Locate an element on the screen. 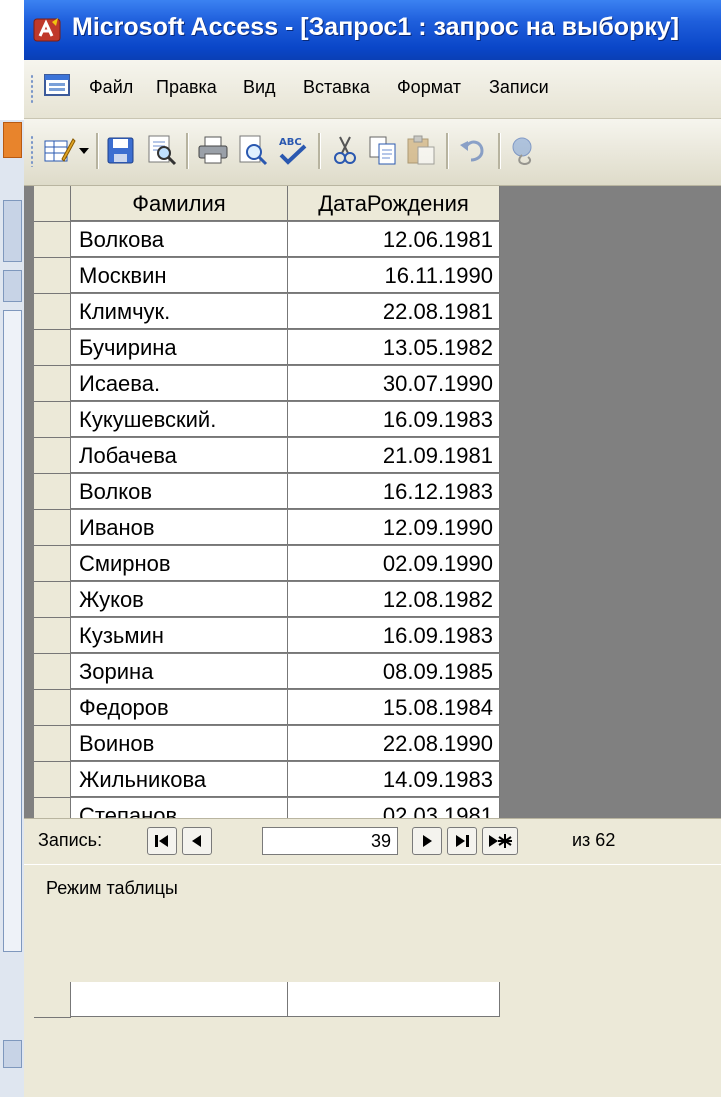  cell-familiya: Волкова is located at coordinates (179, 239).